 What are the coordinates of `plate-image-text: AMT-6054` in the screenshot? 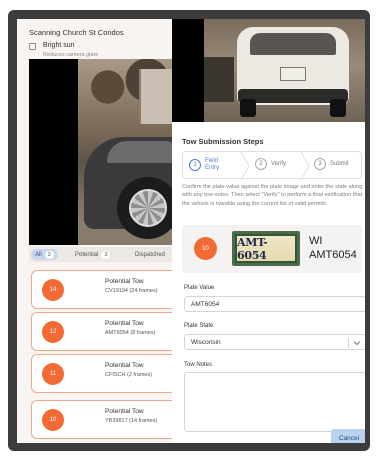 It's located at (266, 248).